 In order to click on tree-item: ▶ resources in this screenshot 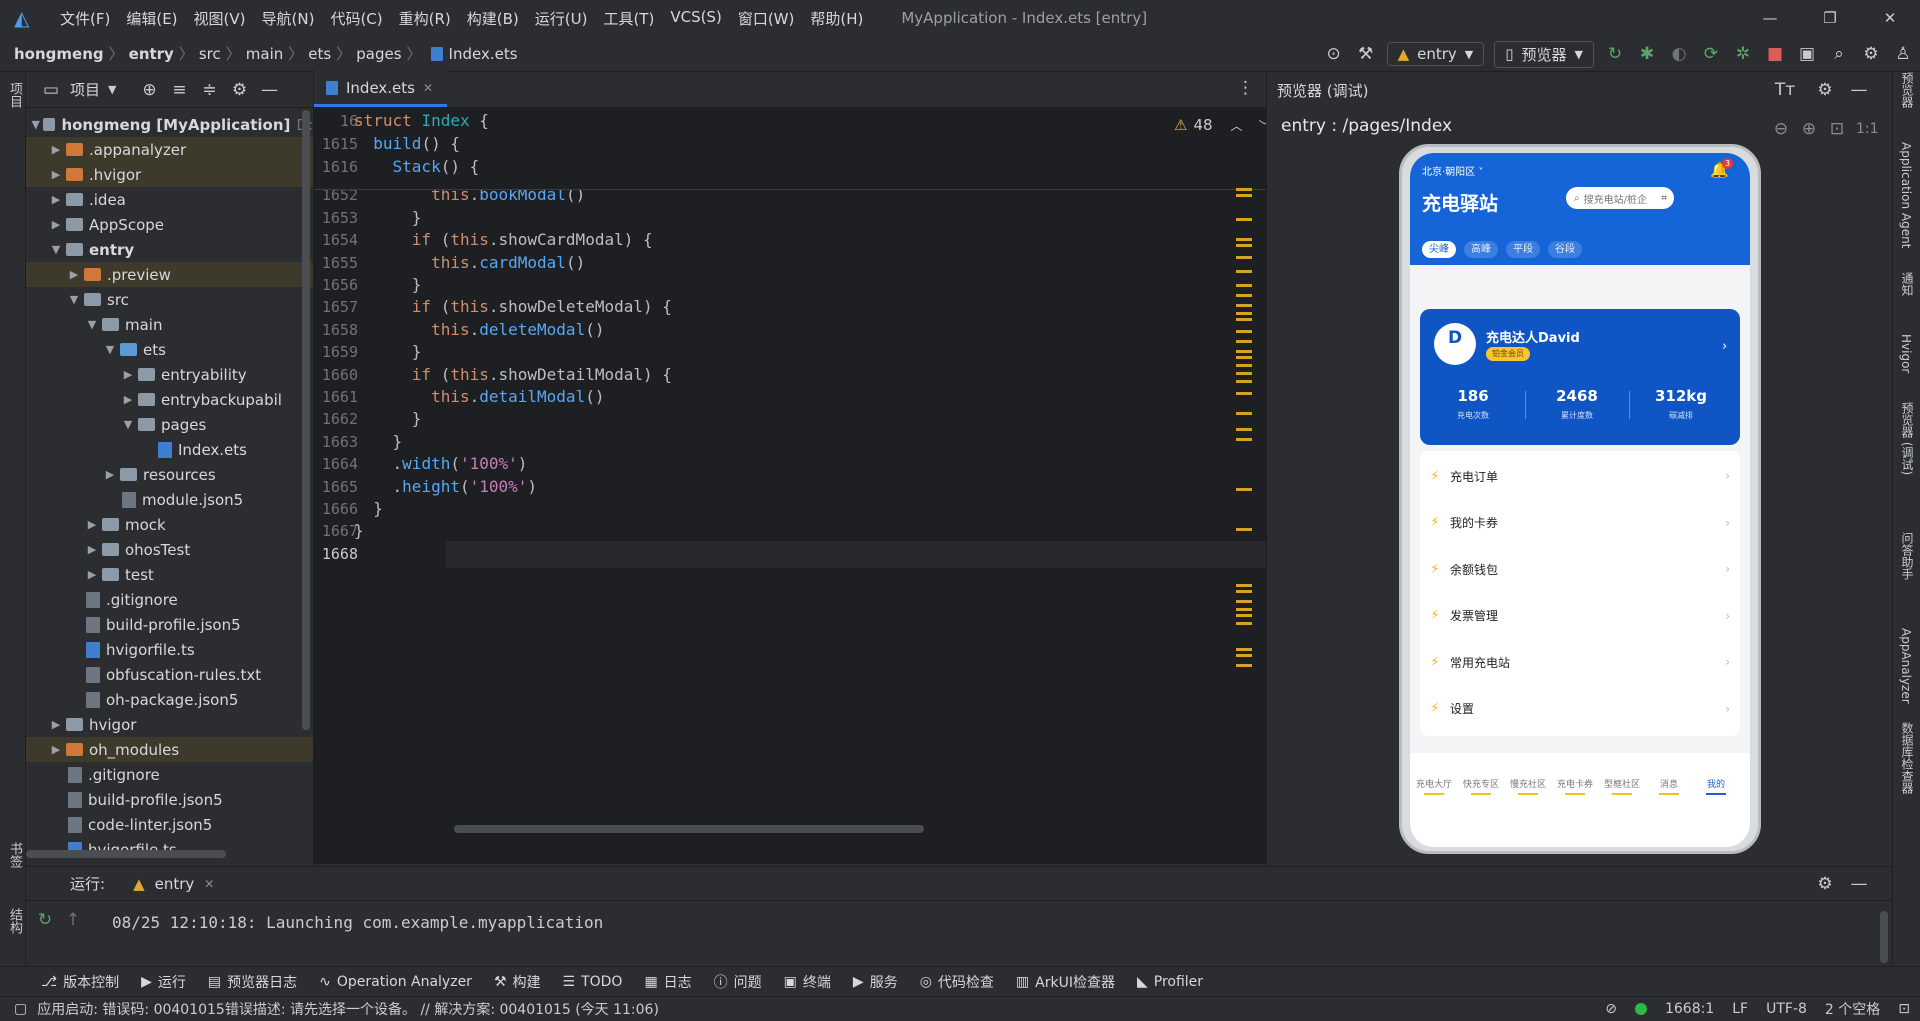, I will do `click(169, 474)`.